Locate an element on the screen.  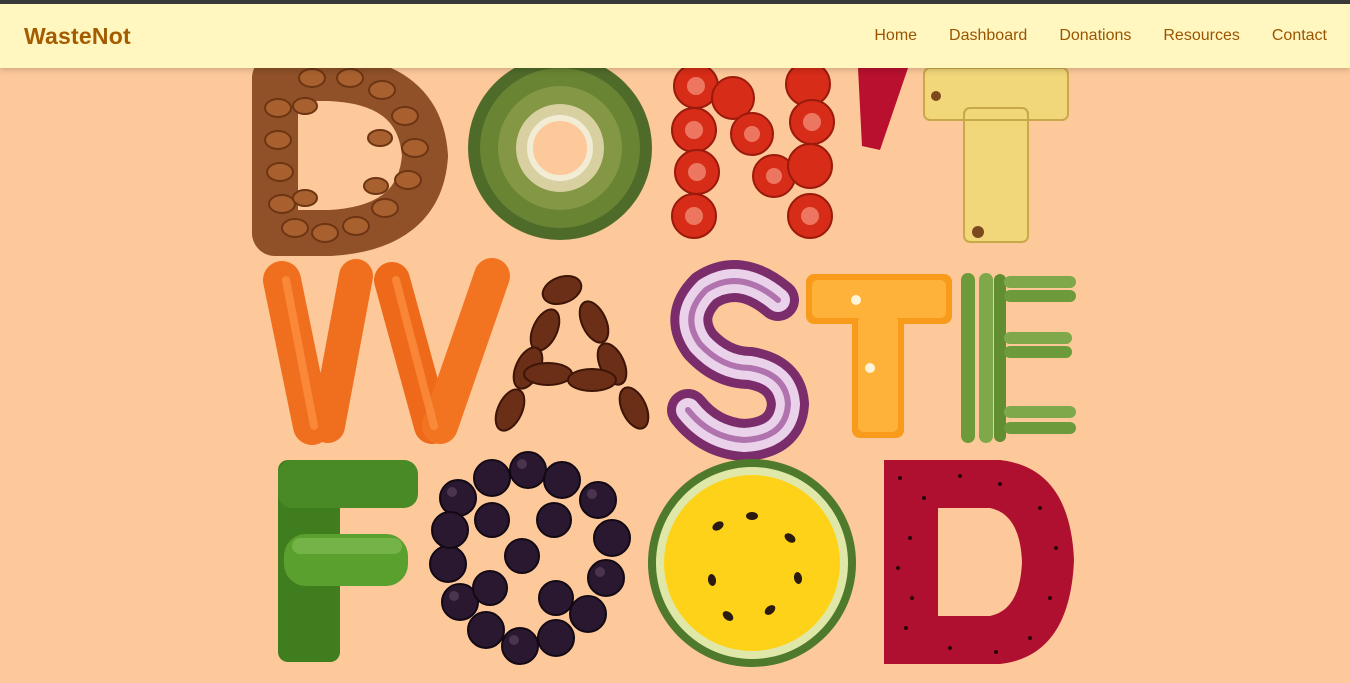
brand-logo: WasteNot is located at coordinates (77, 36).